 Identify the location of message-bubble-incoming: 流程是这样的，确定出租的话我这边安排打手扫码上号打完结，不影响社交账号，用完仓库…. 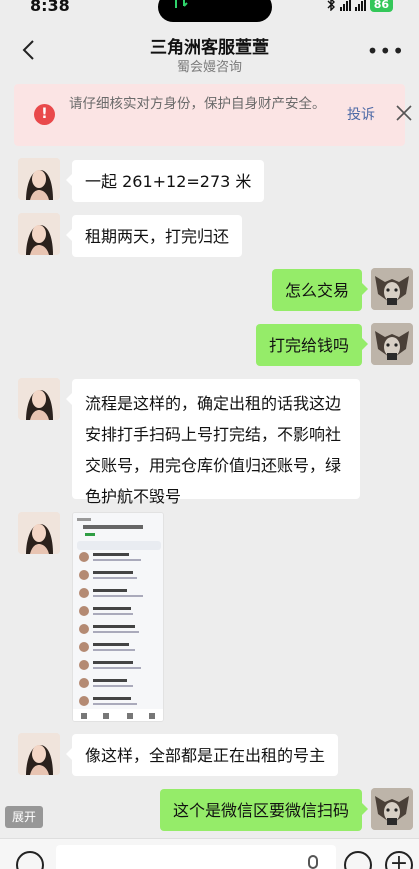
(213, 442).